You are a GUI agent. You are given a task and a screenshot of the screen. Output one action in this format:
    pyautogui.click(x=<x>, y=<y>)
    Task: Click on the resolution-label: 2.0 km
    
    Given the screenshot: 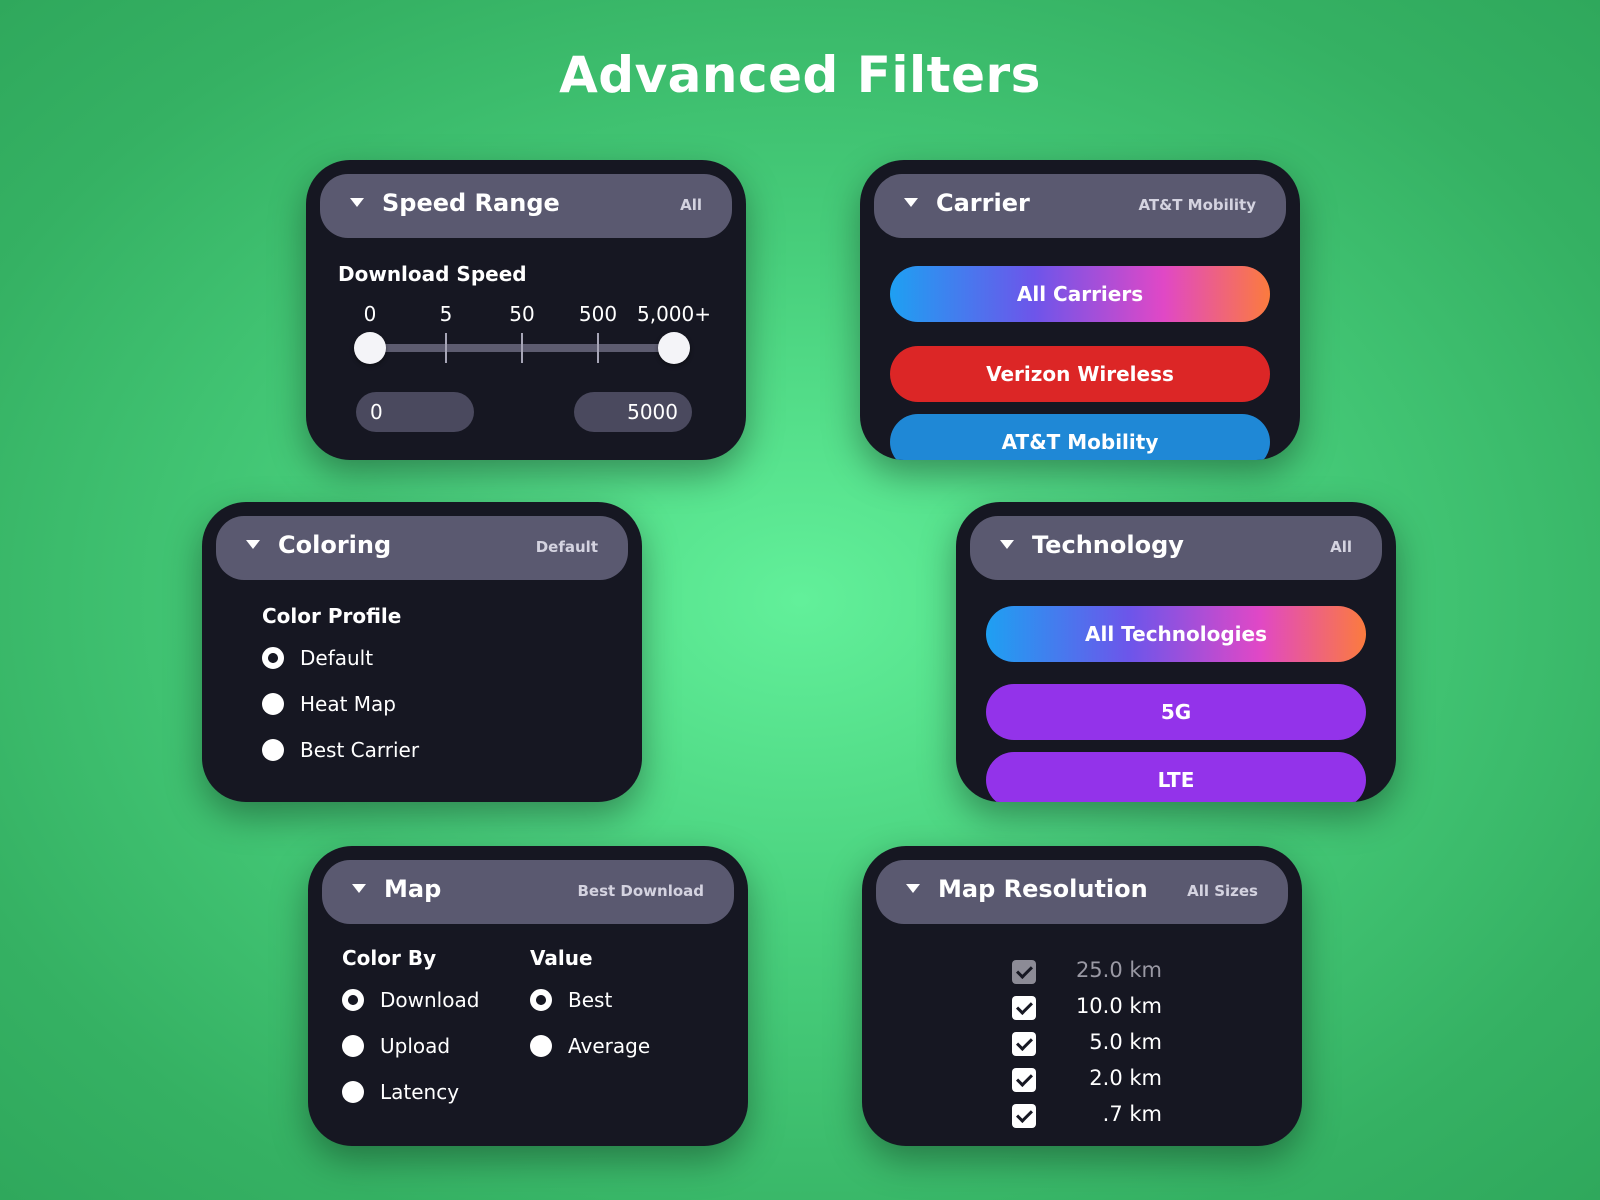 What is the action you would take?
    pyautogui.click(x=1125, y=1078)
    